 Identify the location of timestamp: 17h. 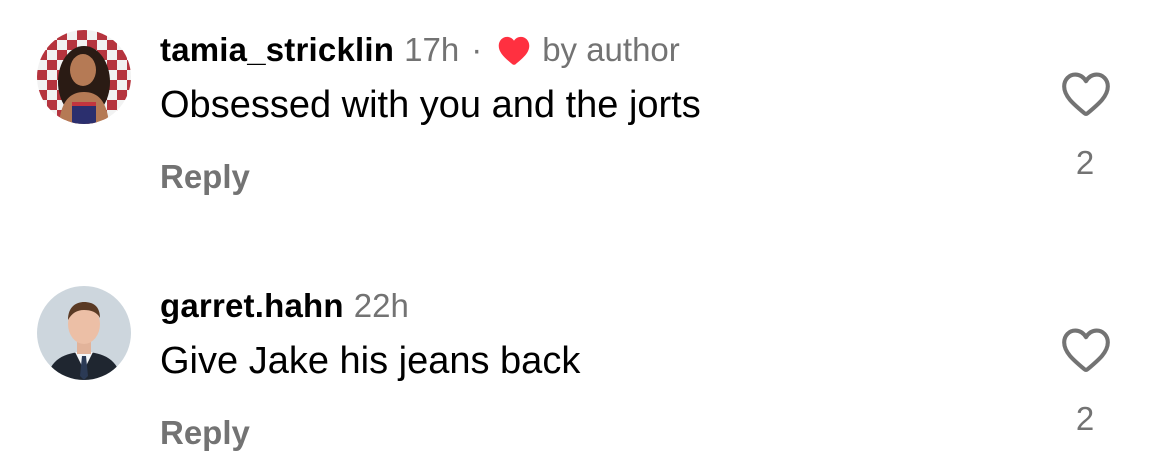
(432, 49).